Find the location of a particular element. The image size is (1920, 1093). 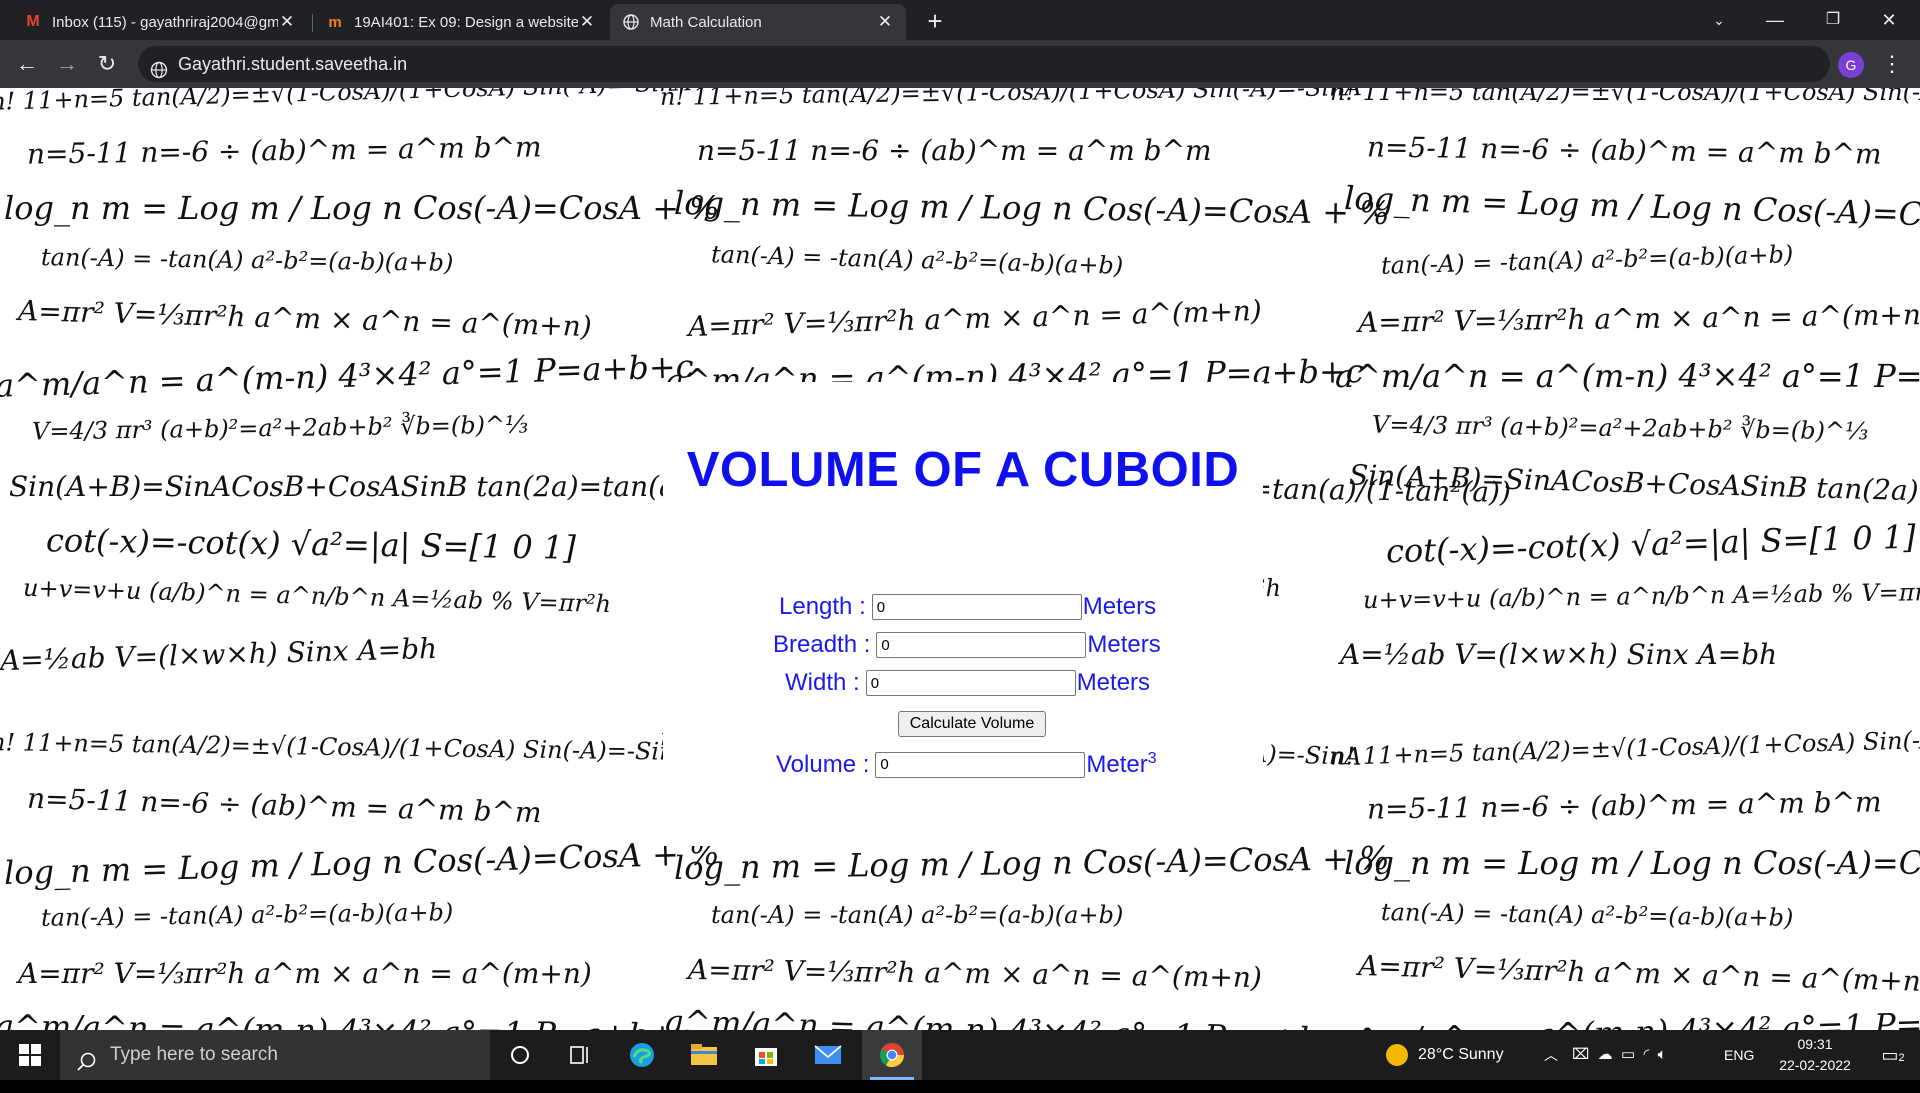

battery-icon: ▭ is located at coordinates (1628, 1054).